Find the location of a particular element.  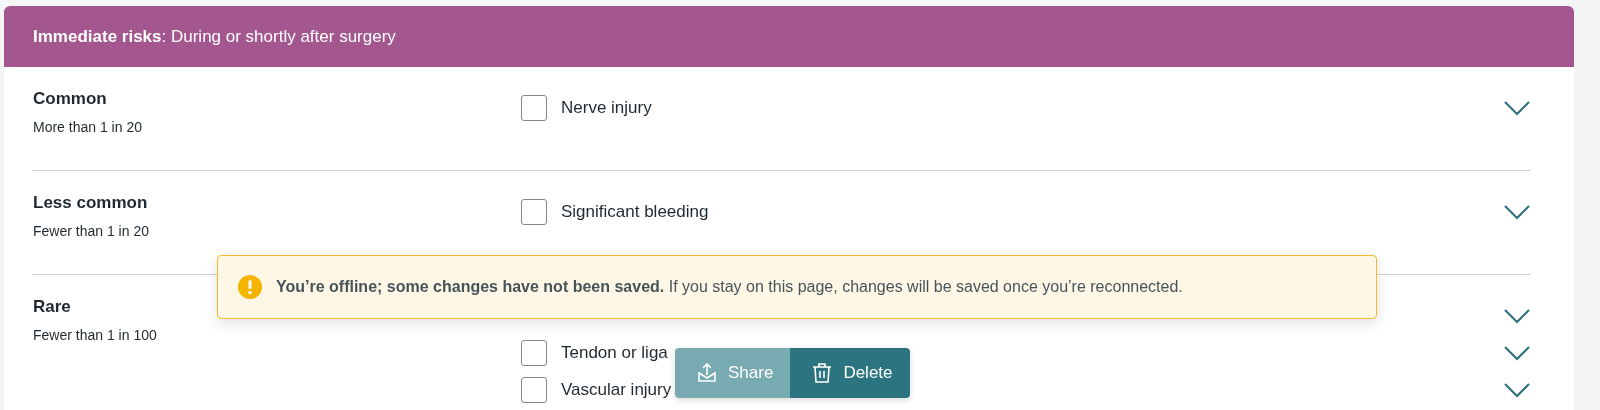

category-frequency: Fewer than 1 in 100 is located at coordinates (95, 335).